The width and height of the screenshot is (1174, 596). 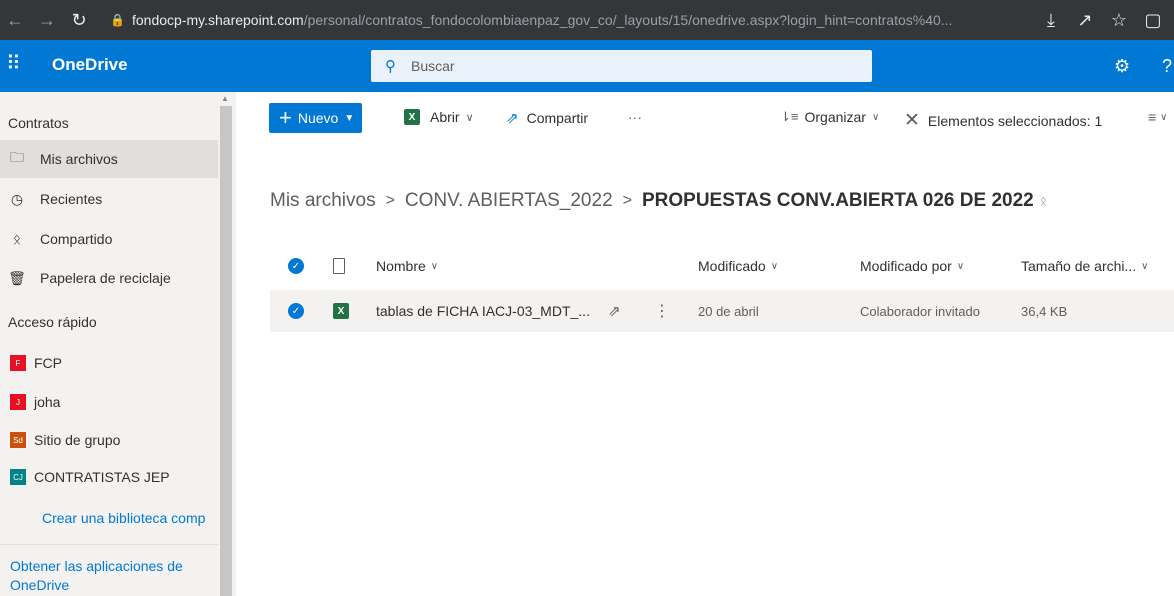 What do you see at coordinates (109, 363) in the screenshot?
I see `quick-access-item-fcp: F FCP` at bounding box center [109, 363].